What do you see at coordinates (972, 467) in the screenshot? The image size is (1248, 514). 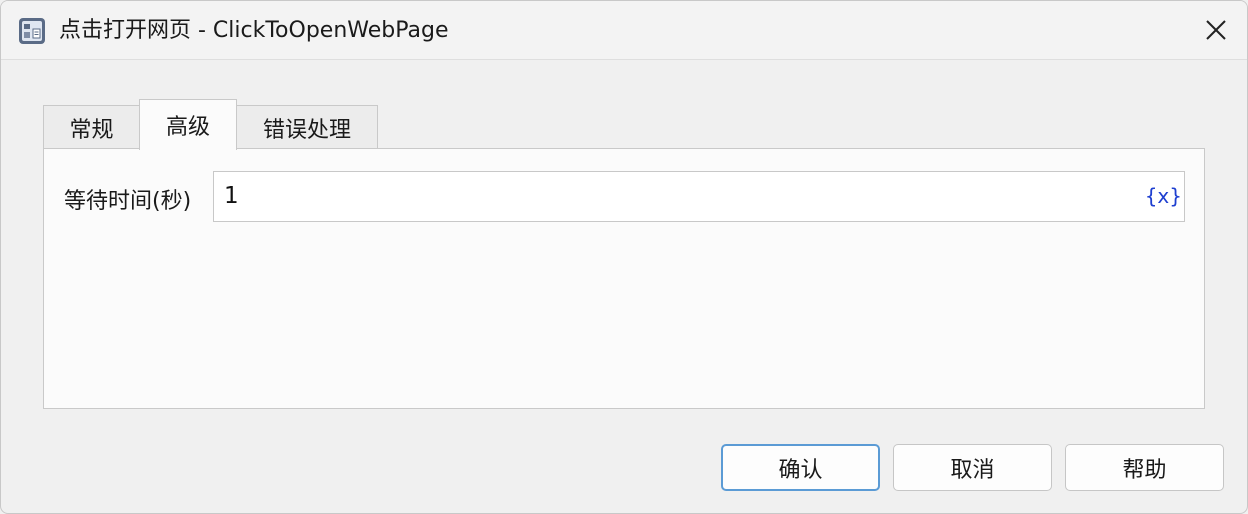 I see `cancel-button: 取消` at bounding box center [972, 467].